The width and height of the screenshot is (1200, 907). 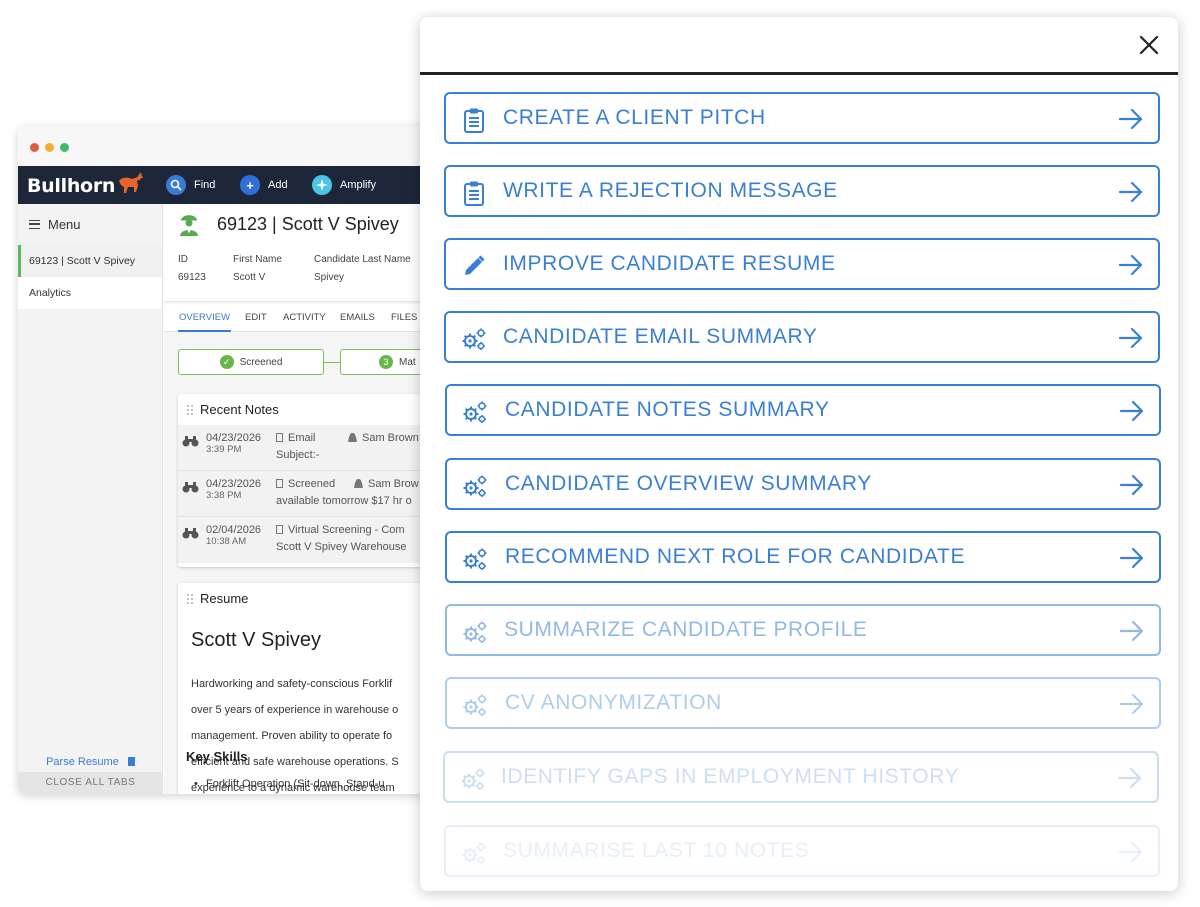 What do you see at coordinates (802, 337) in the screenshot?
I see `action-button-candidate-email-summary: CANDIDATE EMAIL SUMMARY` at bounding box center [802, 337].